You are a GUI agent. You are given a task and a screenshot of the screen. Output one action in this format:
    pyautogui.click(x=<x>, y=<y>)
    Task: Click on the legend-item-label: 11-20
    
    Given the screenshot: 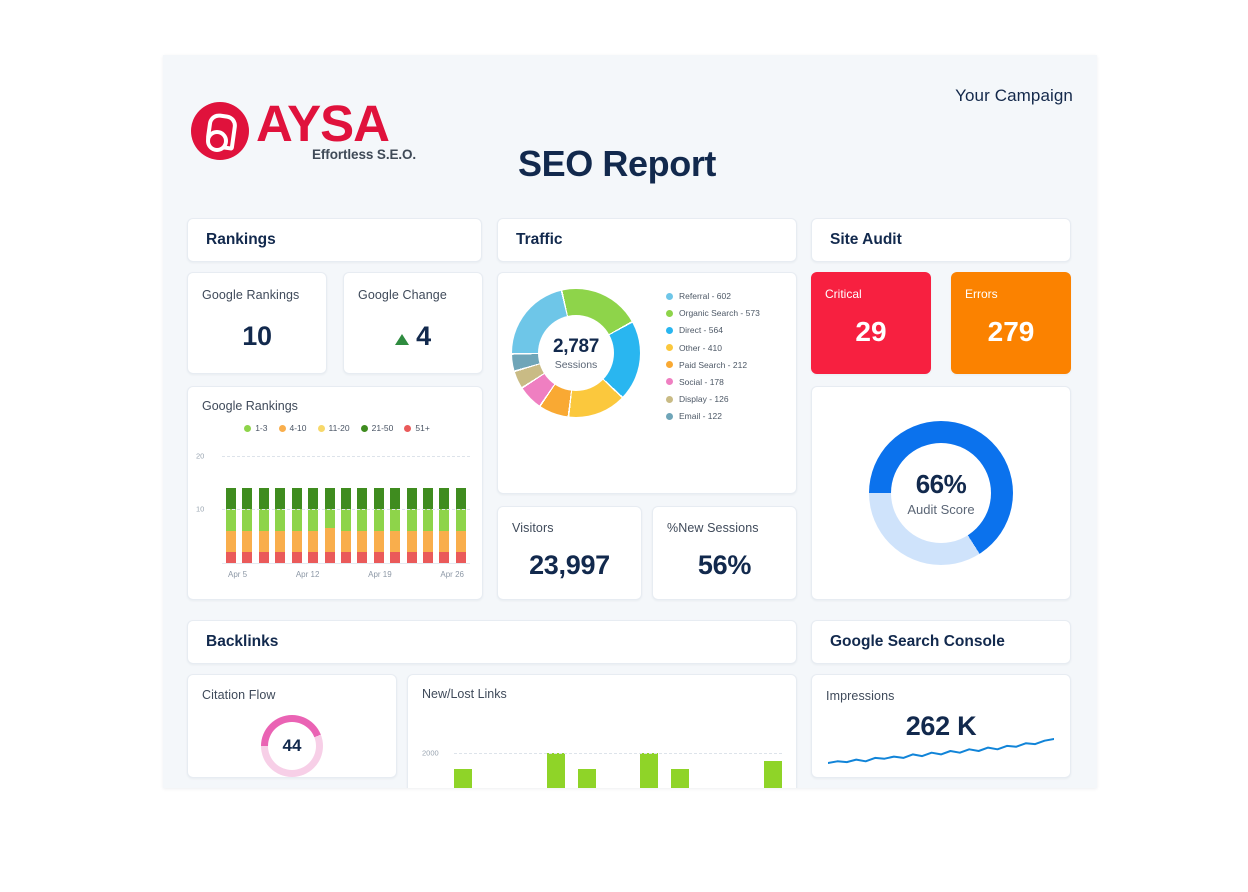 What is the action you would take?
    pyautogui.click(x=339, y=428)
    